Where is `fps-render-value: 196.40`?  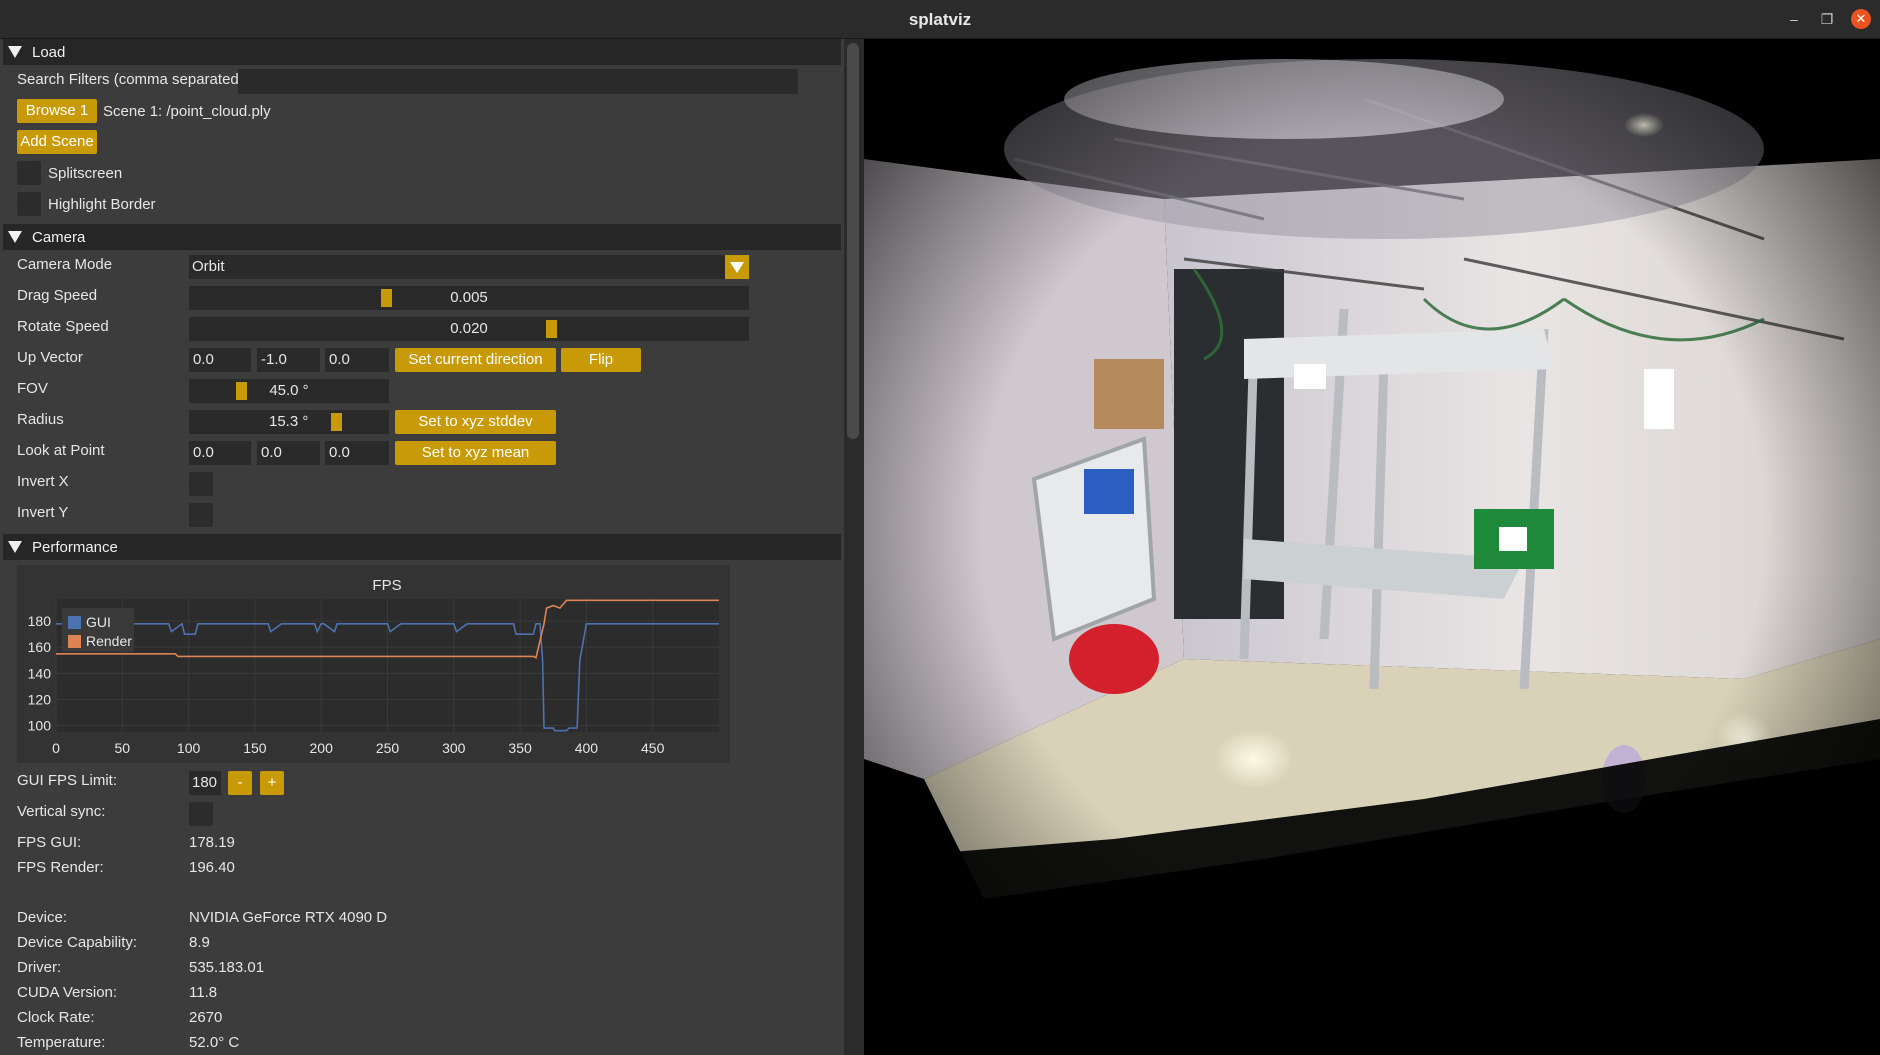
fps-render-value: 196.40 is located at coordinates (212, 867).